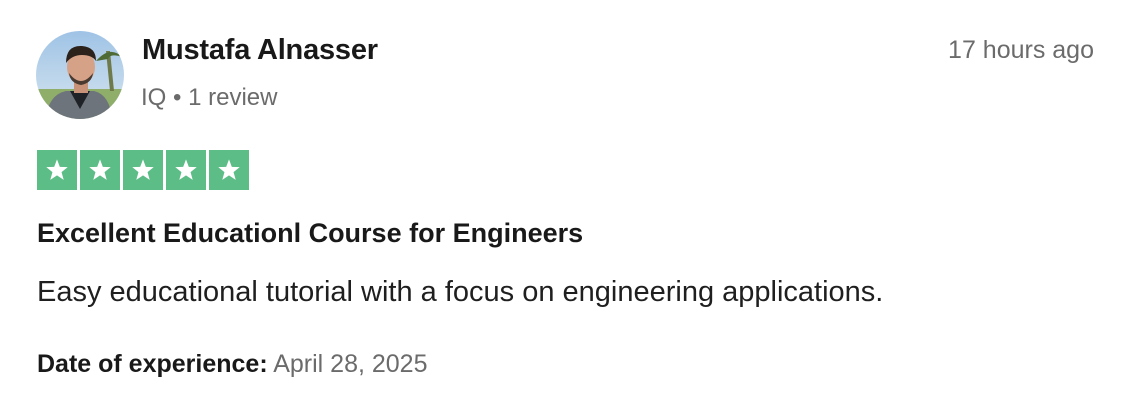 Image resolution: width=1130 pixels, height=410 pixels. I want to click on date-of-experience: Date of experience: April 28, 2025, so click(232, 364).